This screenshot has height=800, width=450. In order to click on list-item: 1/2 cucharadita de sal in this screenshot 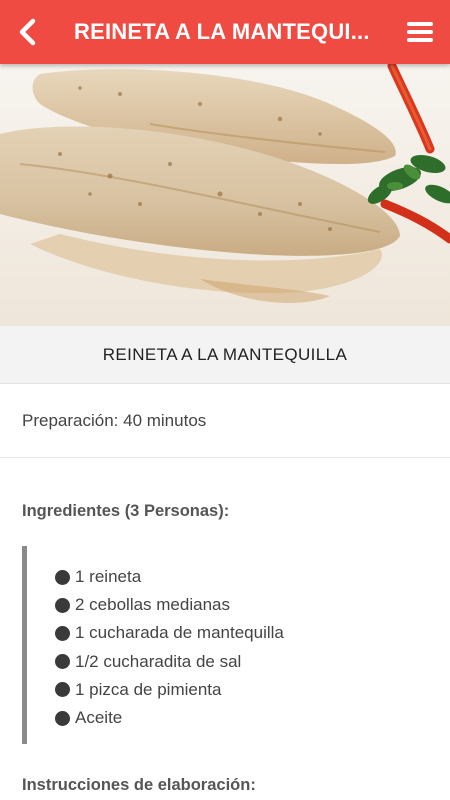, I will do `click(238, 662)`.